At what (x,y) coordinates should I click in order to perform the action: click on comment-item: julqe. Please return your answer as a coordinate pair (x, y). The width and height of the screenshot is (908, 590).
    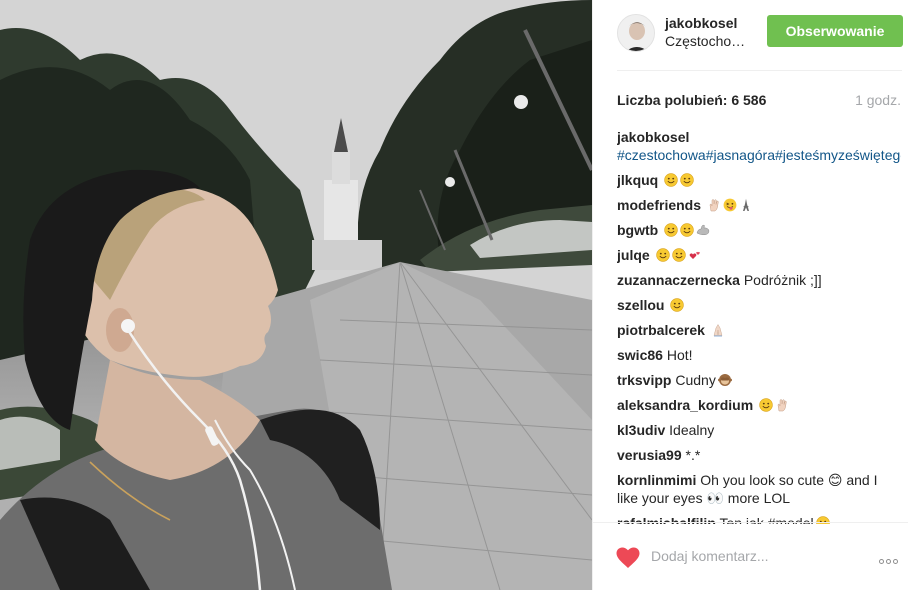
    Looking at the image, I should click on (759, 255).